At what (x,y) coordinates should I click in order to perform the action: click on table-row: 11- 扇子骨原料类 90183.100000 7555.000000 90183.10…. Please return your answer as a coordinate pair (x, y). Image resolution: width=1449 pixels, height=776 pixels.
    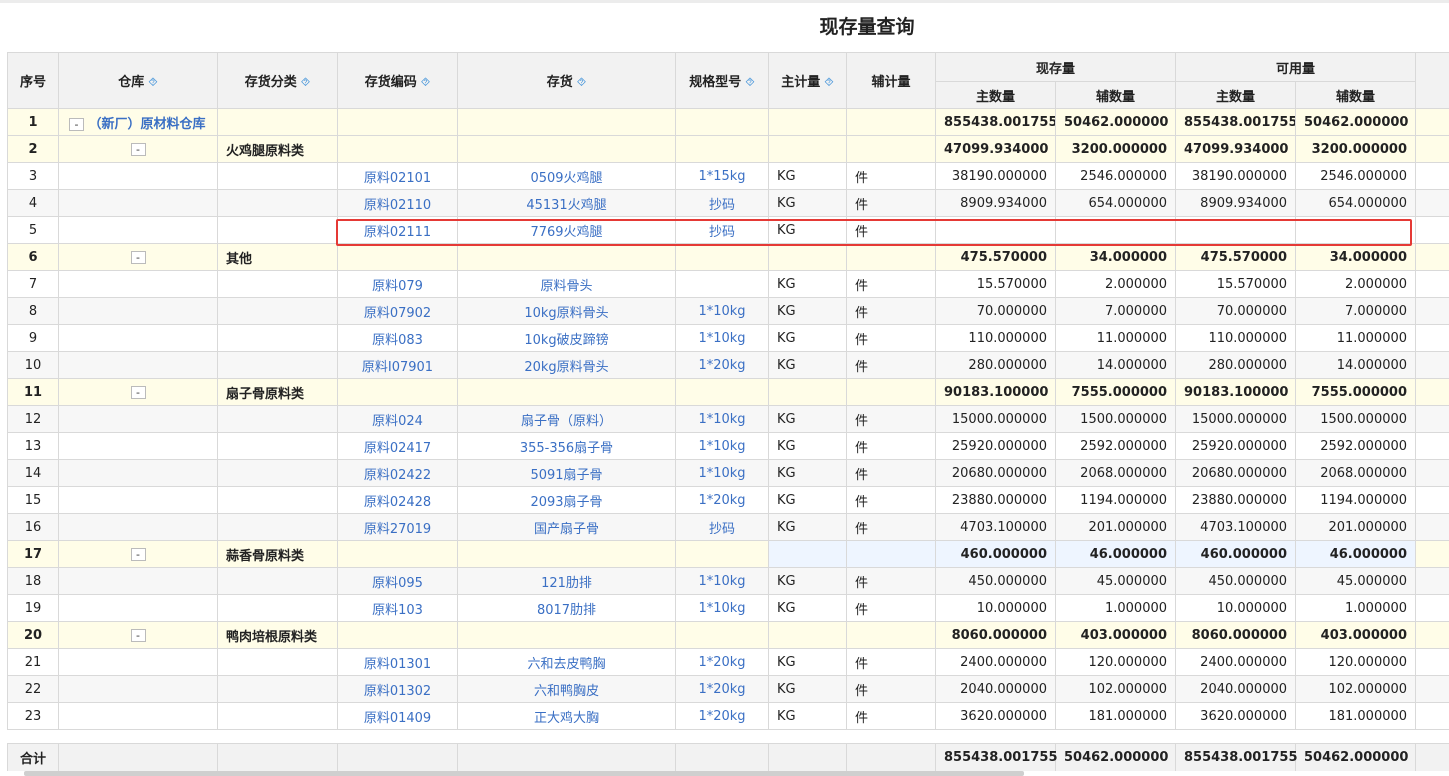
    Looking at the image, I should click on (728, 392).